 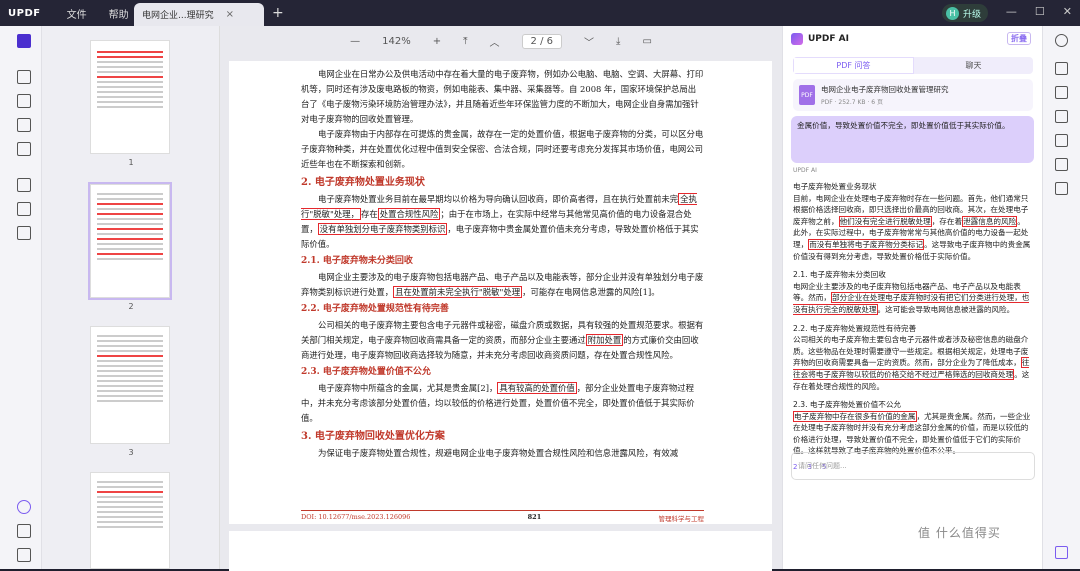 I want to click on highlight-box: 附加处置, so click(x=604, y=340).